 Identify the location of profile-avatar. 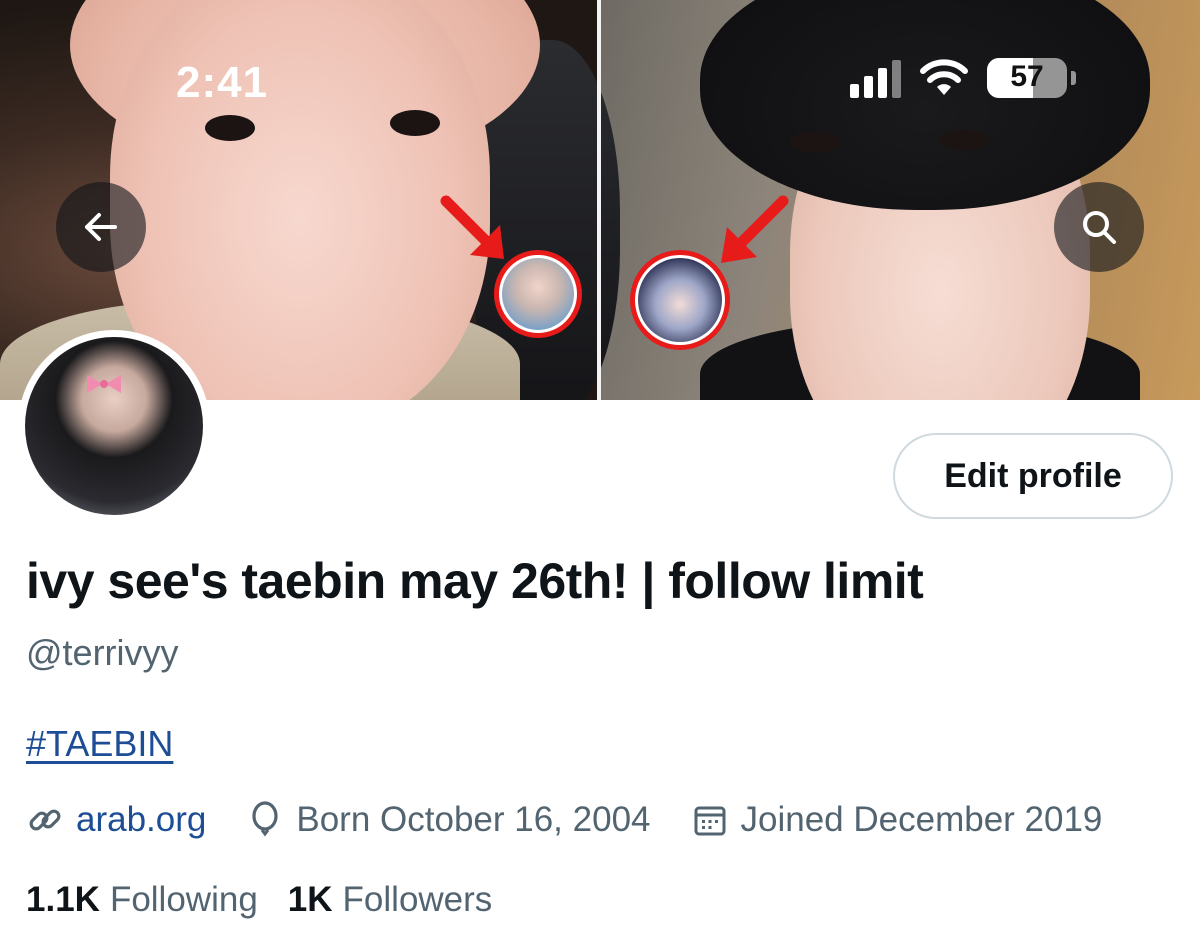
(114, 426).